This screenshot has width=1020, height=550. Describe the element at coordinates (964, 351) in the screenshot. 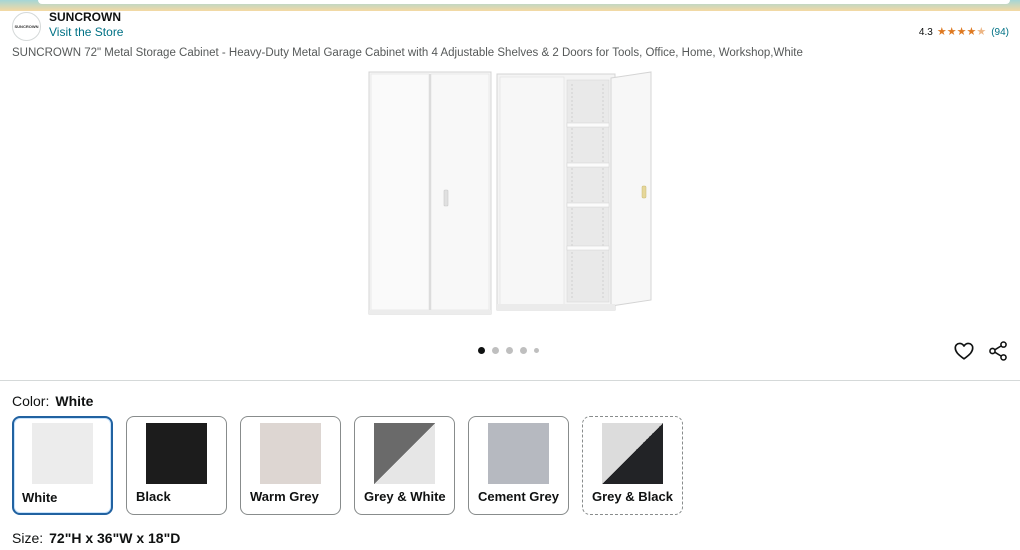

I see `heart-icon` at that location.